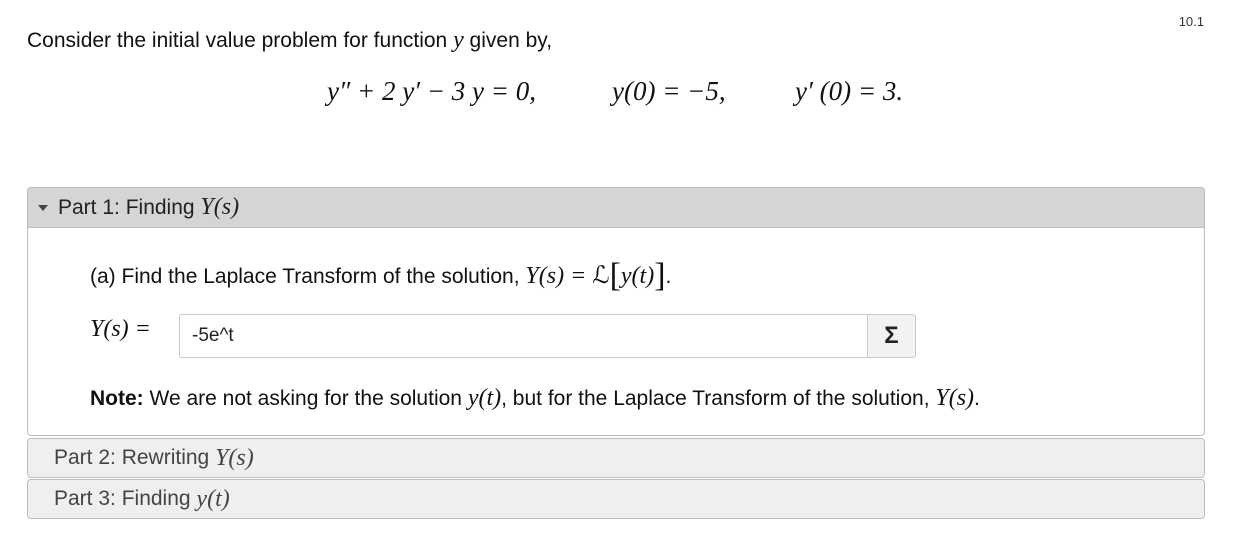  What do you see at coordinates (126, 207) in the screenshot?
I see `part-1-label: Part 1: Finding` at bounding box center [126, 207].